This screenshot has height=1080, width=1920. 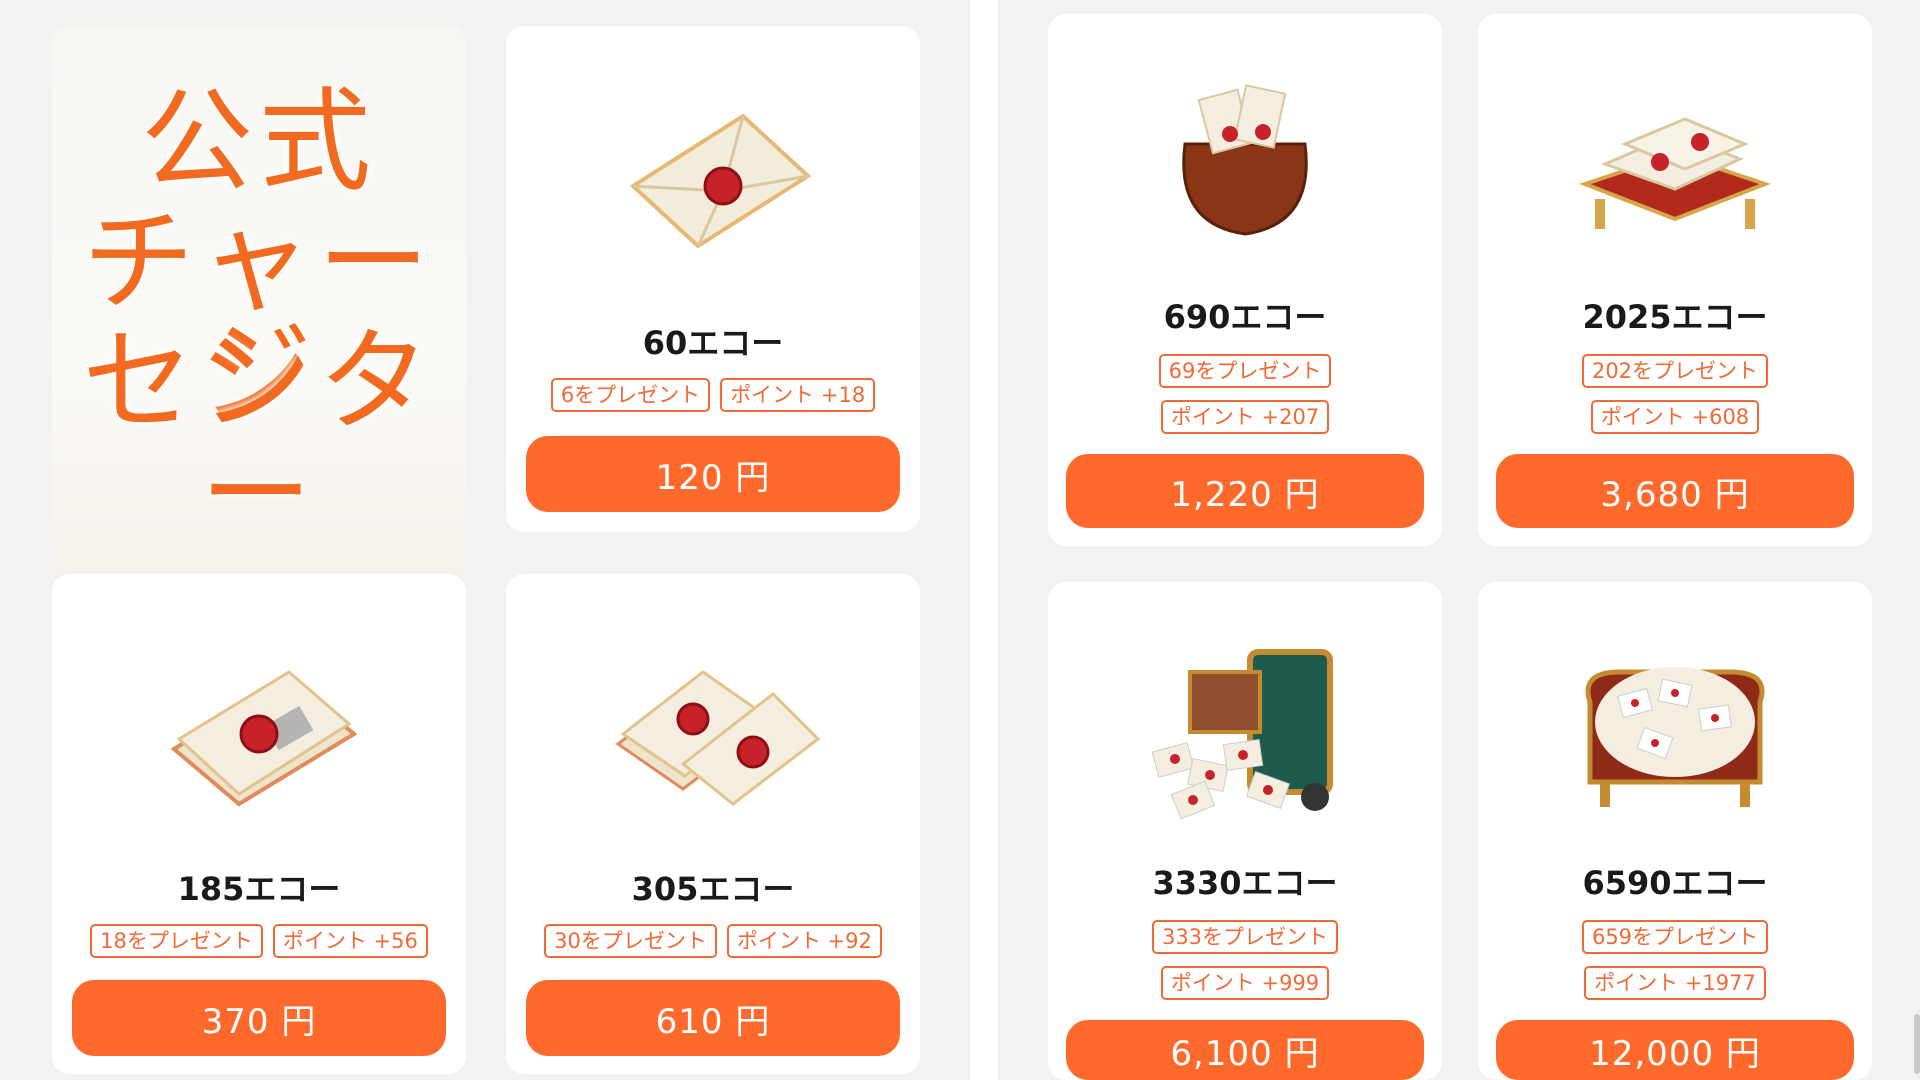 I want to click on gift-tag: 6をプレゼント, so click(x=630, y=395).